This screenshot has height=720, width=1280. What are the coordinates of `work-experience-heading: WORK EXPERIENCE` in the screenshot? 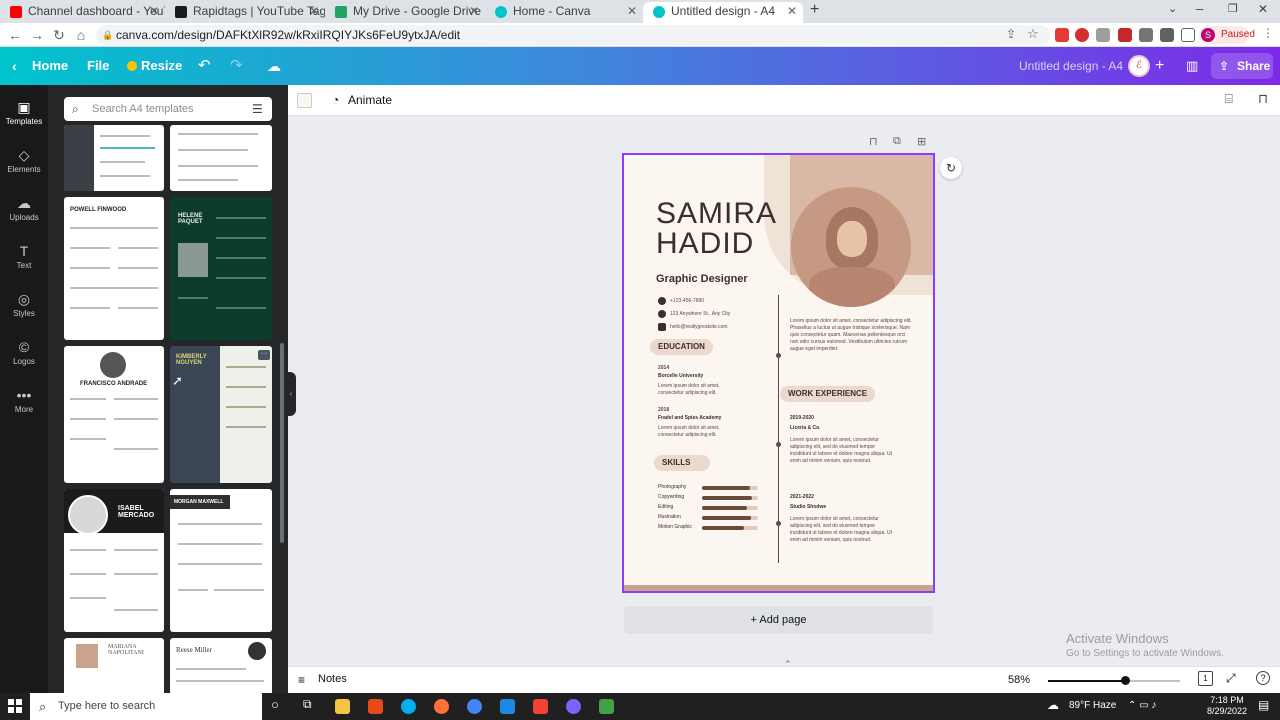 It's located at (828, 394).